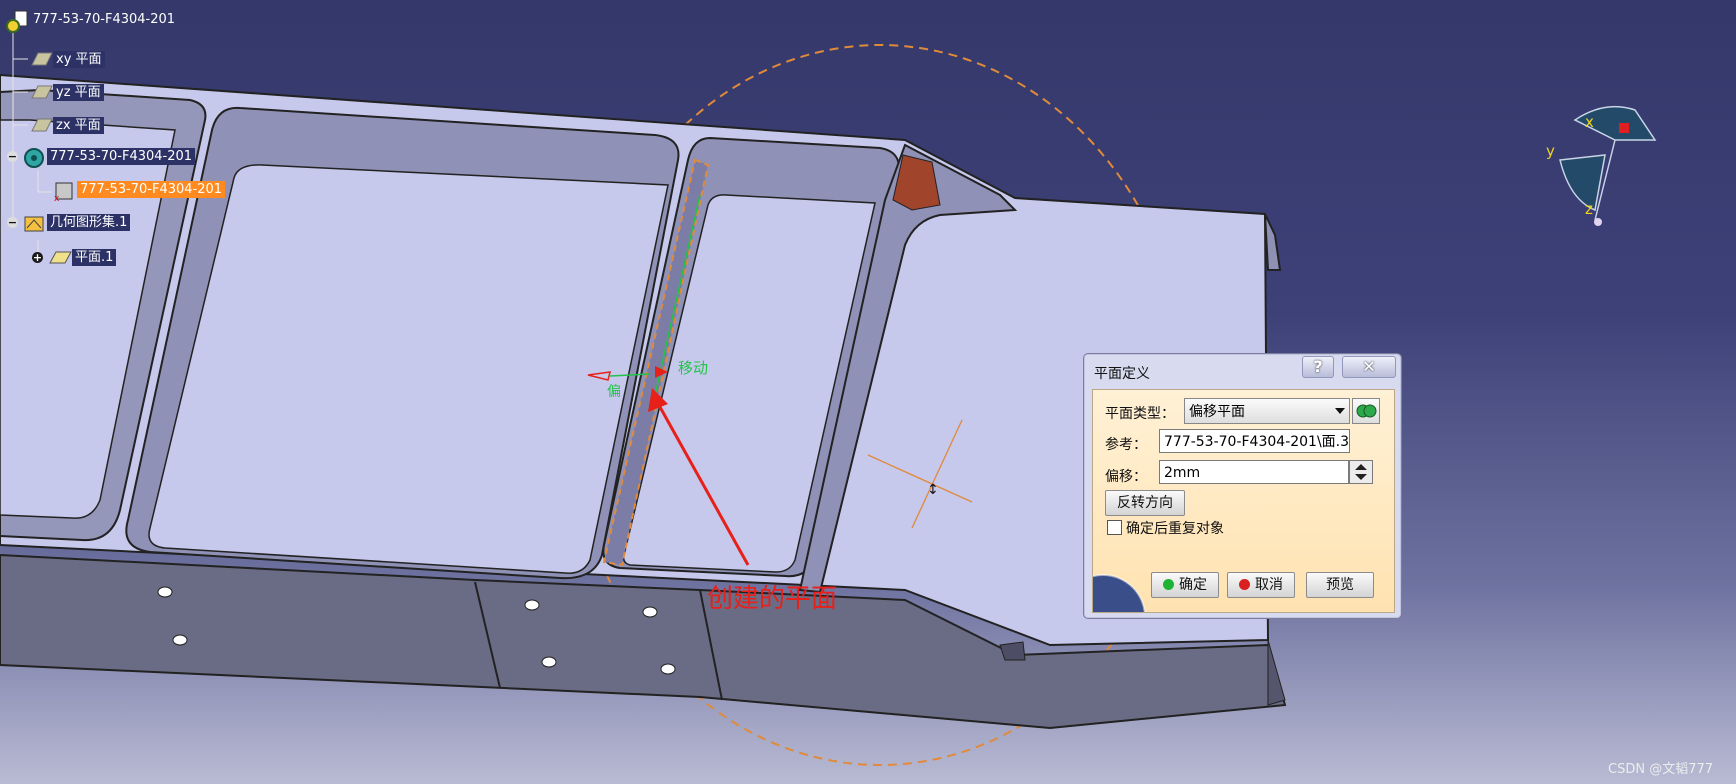  I want to click on help-button: ?, so click(1318, 367).